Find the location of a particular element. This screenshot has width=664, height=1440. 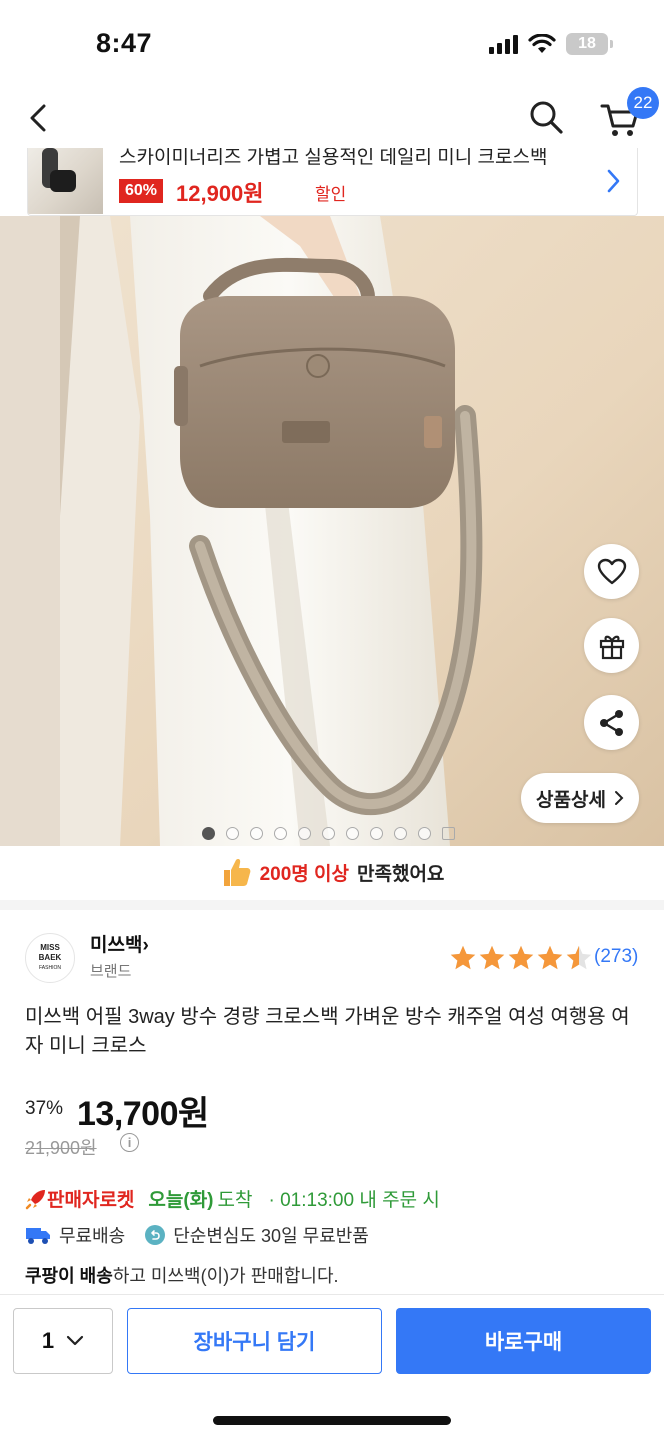

arrival-word: 도착 is located at coordinates (235, 1200).